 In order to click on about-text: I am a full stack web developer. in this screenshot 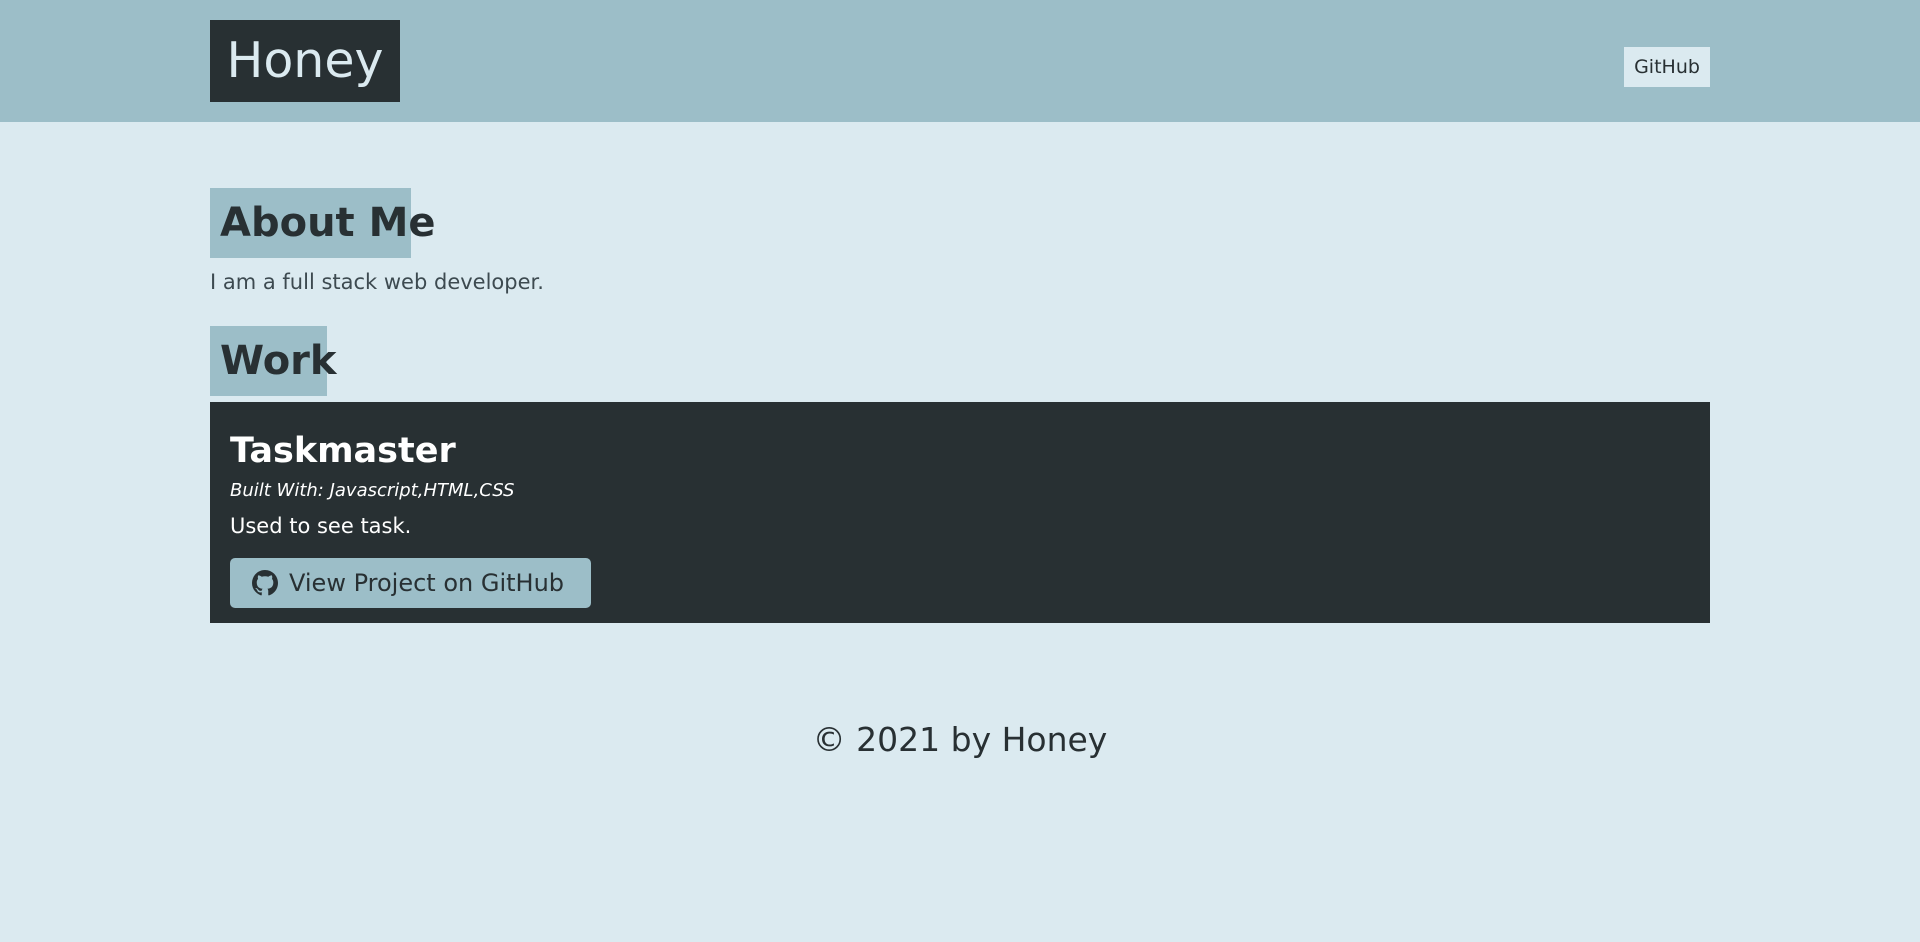, I will do `click(377, 282)`.